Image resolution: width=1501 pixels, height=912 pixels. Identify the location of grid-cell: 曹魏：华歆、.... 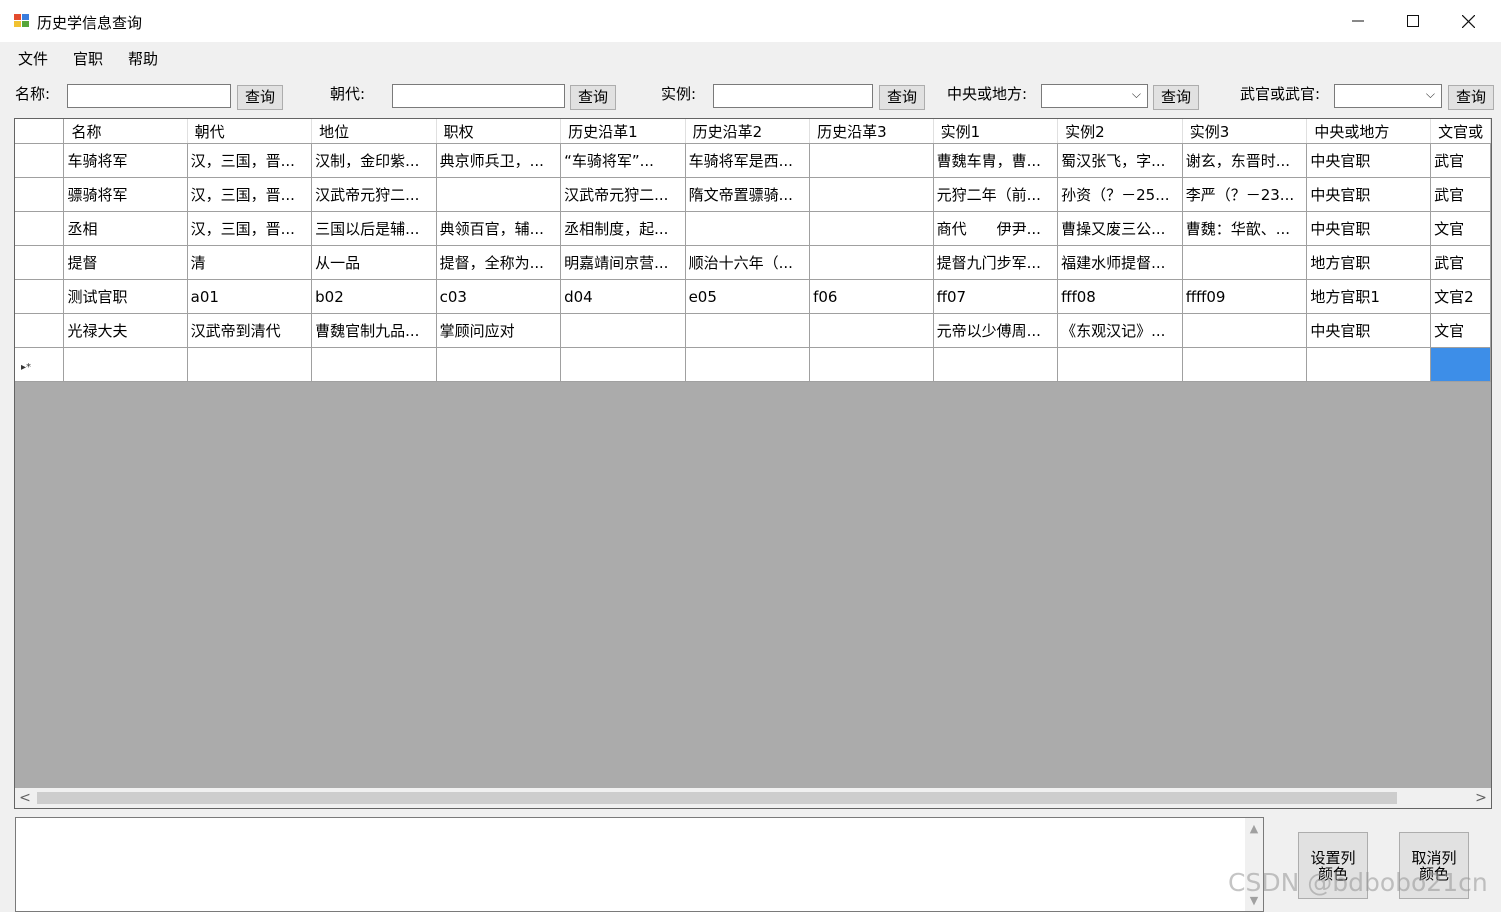
(1245, 228).